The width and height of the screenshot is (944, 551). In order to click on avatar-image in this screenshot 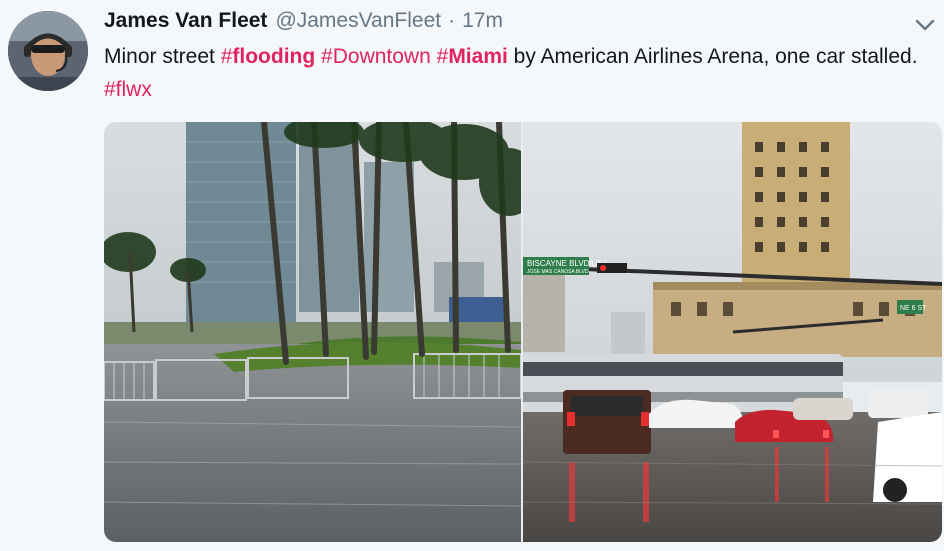, I will do `click(48, 51)`.